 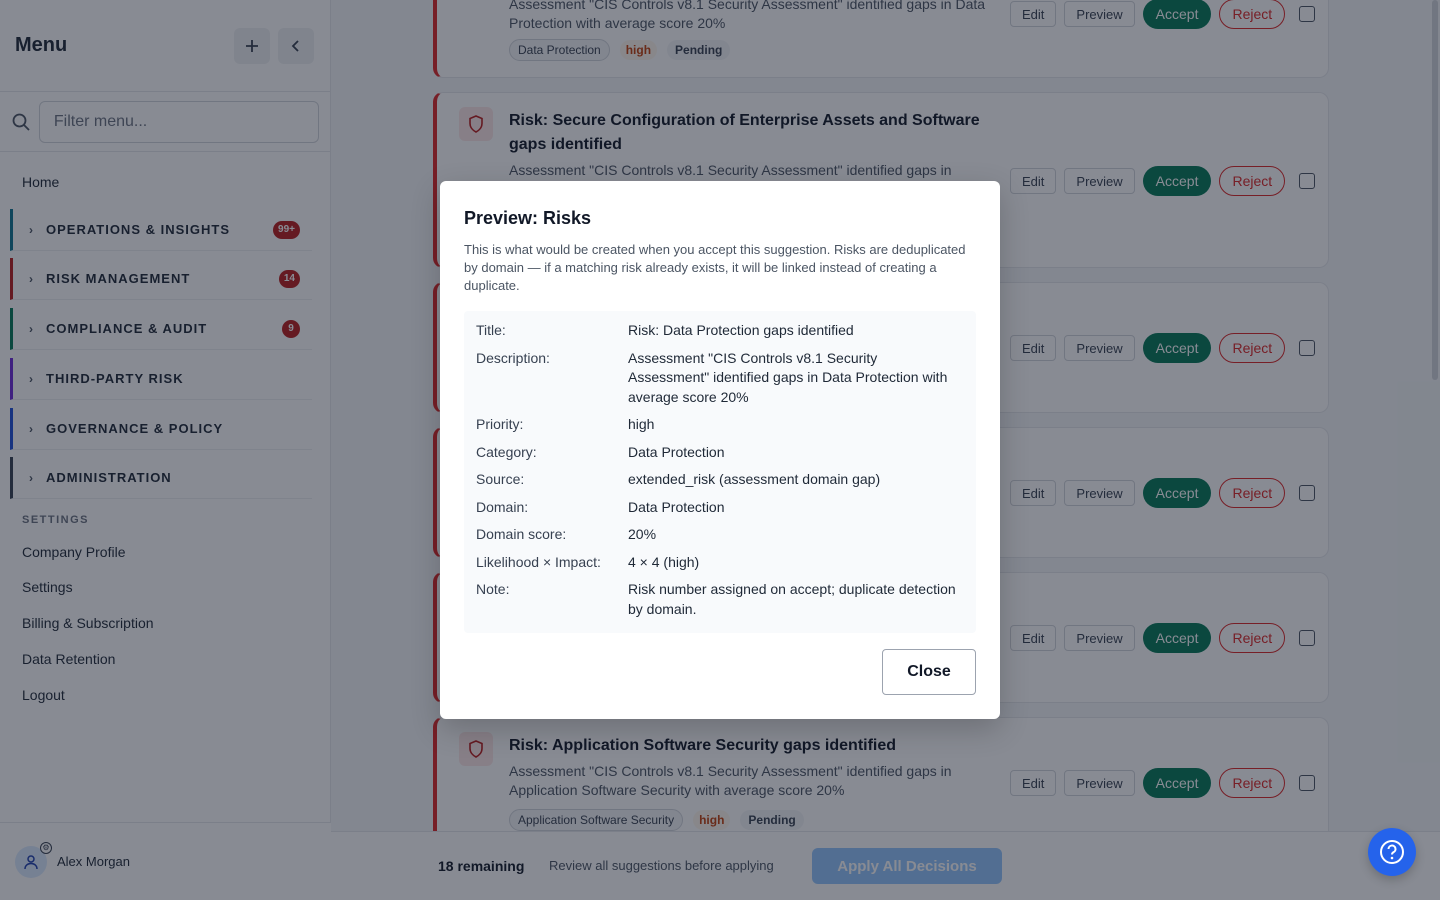 I want to click on modal-title: Preview: Risks, so click(x=528, y=218).